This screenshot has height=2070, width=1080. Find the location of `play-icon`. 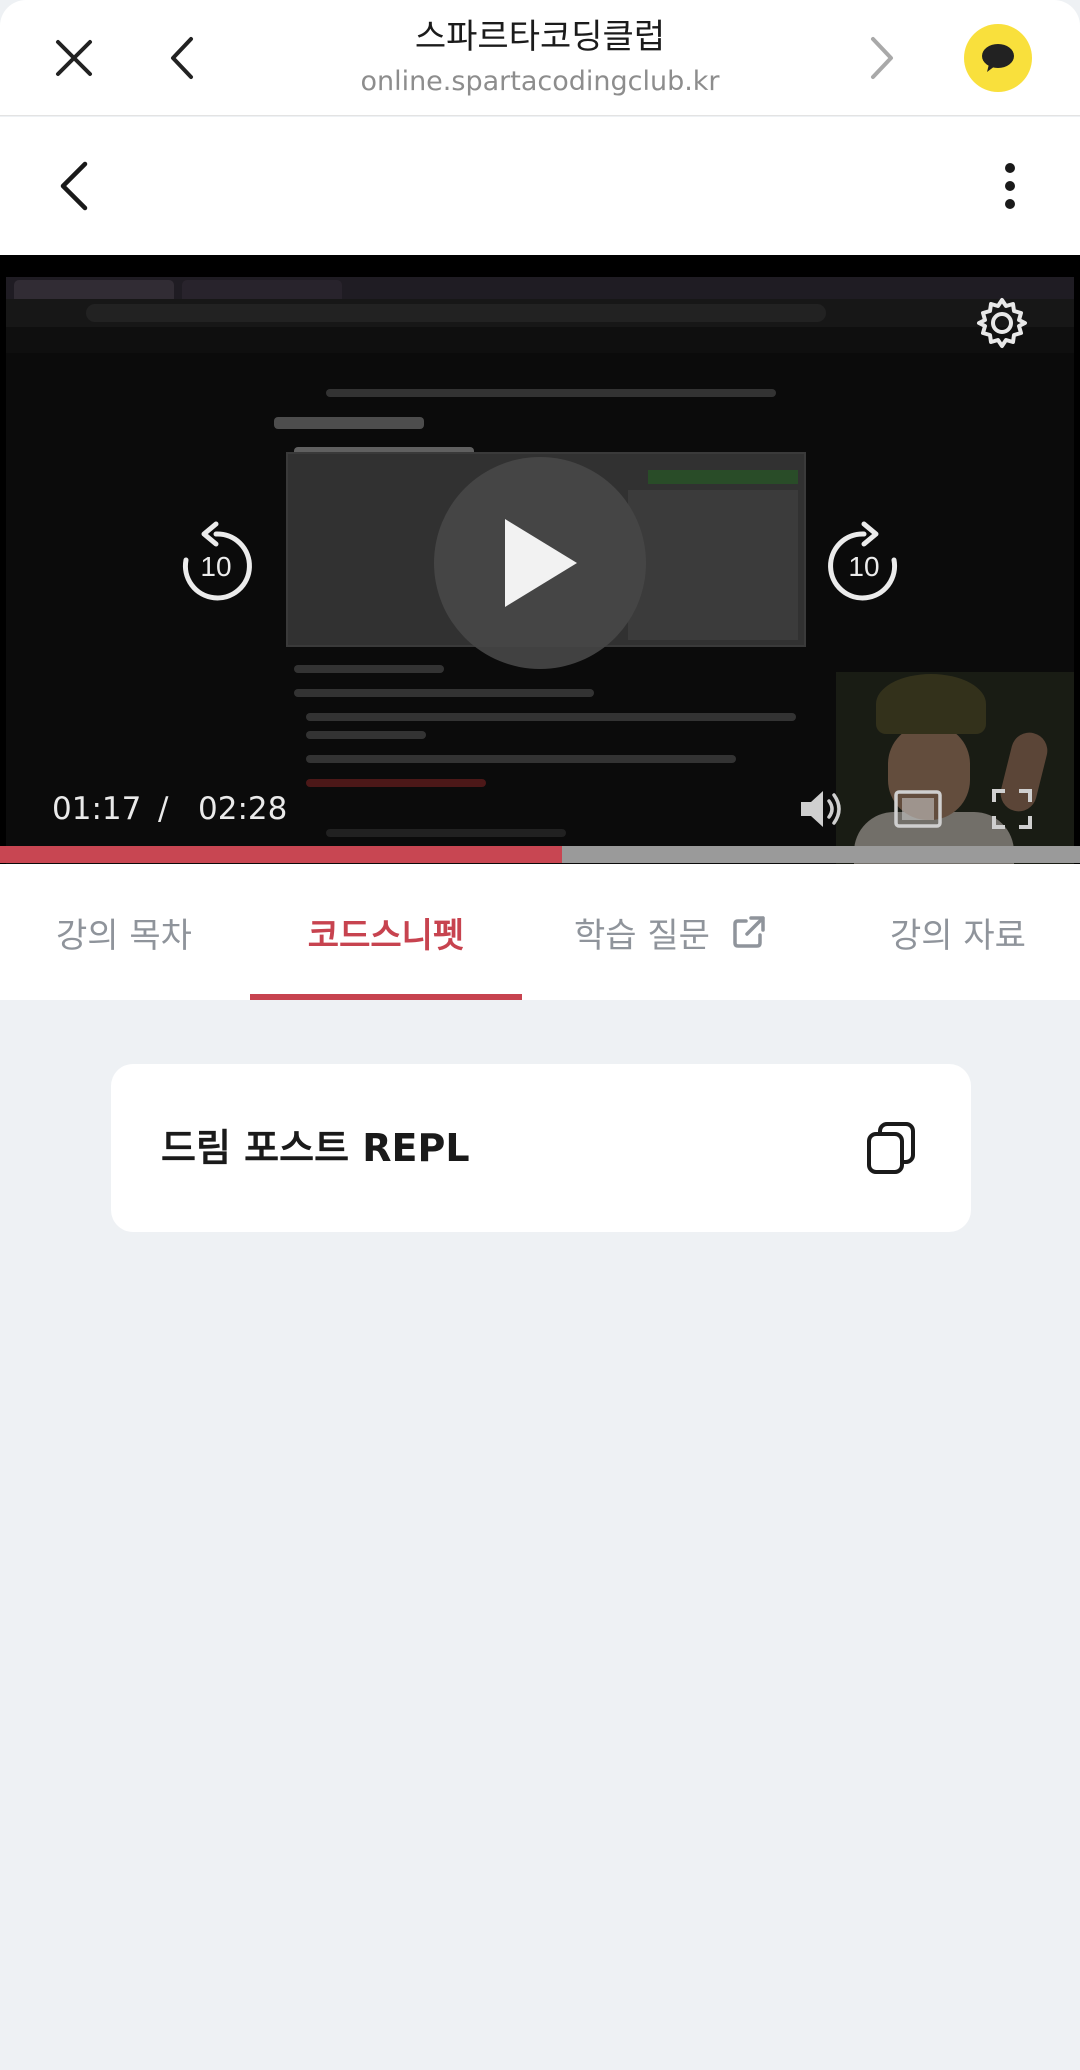

play-icon is located at coordinates (541, 563).